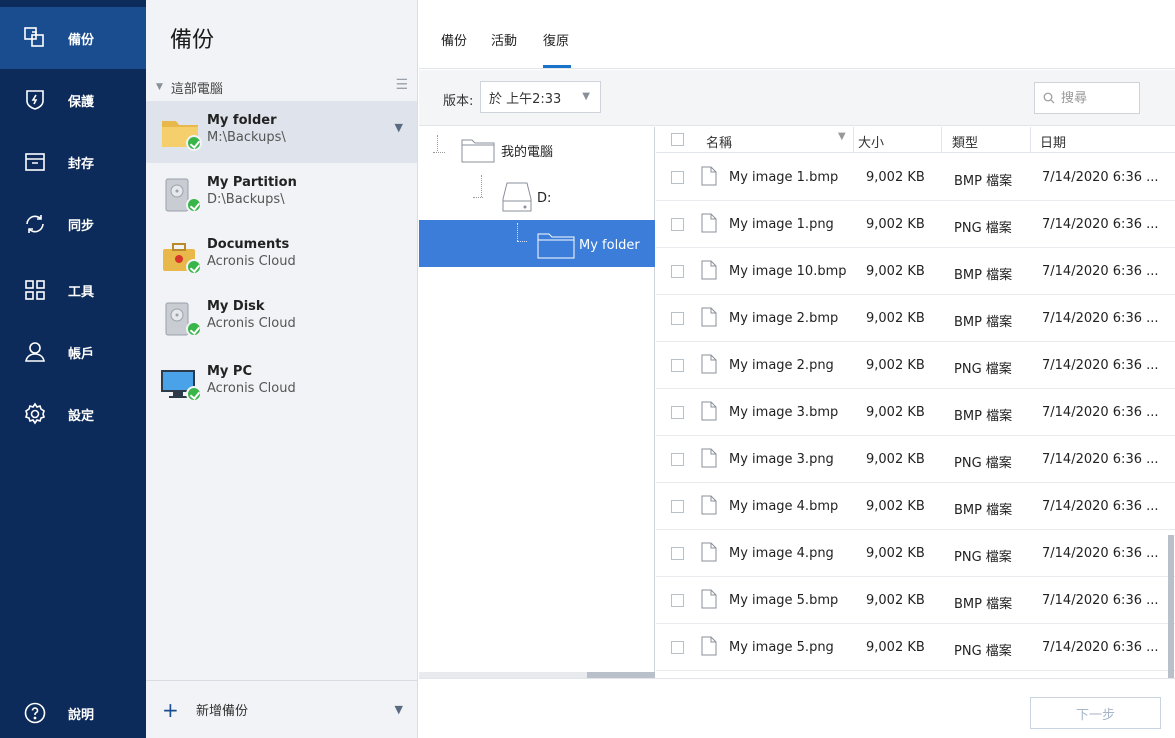 The width and height of the screenshot is (1175, 738). What do you see at coordinates (281, 318) in the screenshot?
I see `backup-item-my-disk: My Disk Acronis Cloud` at bounding box center [281, 318].